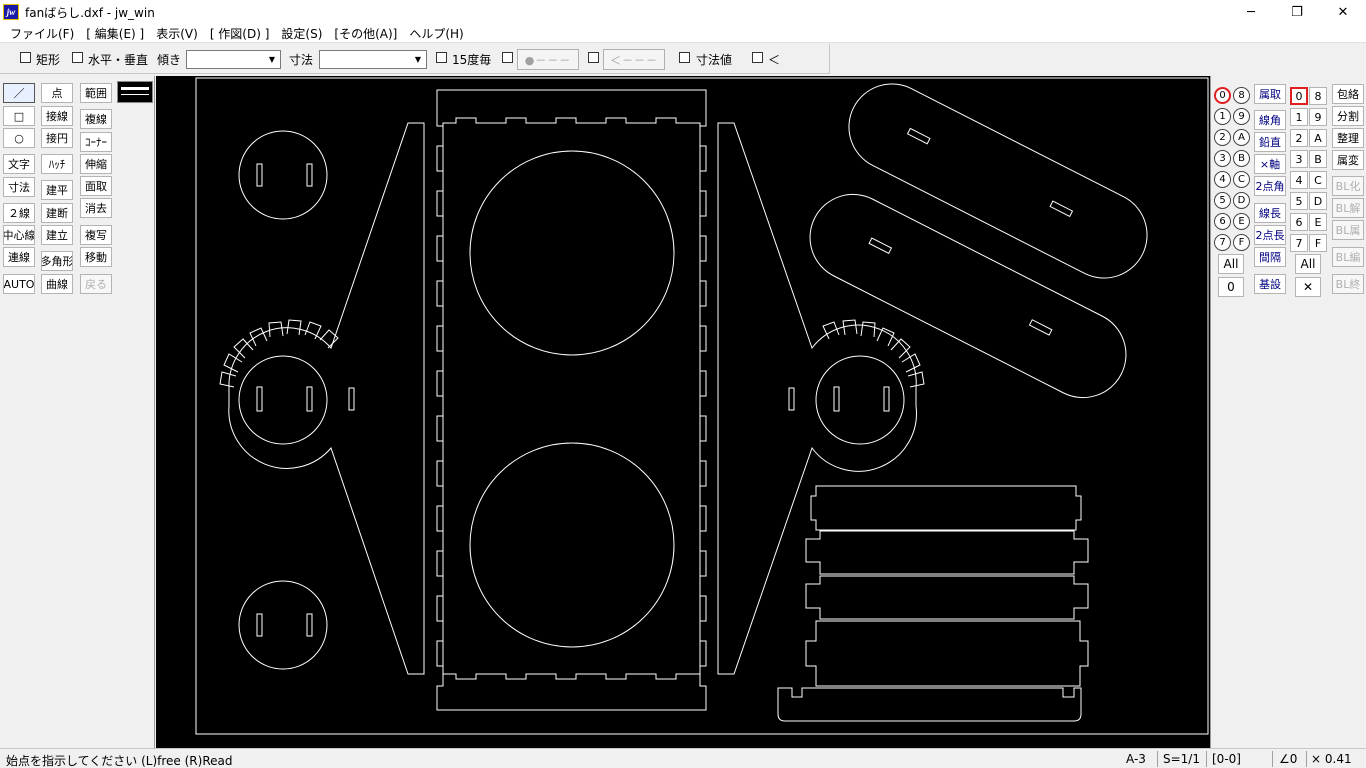 The image size is (1366, 768). Describe the element at coordinates (240, 33) in the screenshot. I see `menu-draw: [ 作図(D) ]` at that location.